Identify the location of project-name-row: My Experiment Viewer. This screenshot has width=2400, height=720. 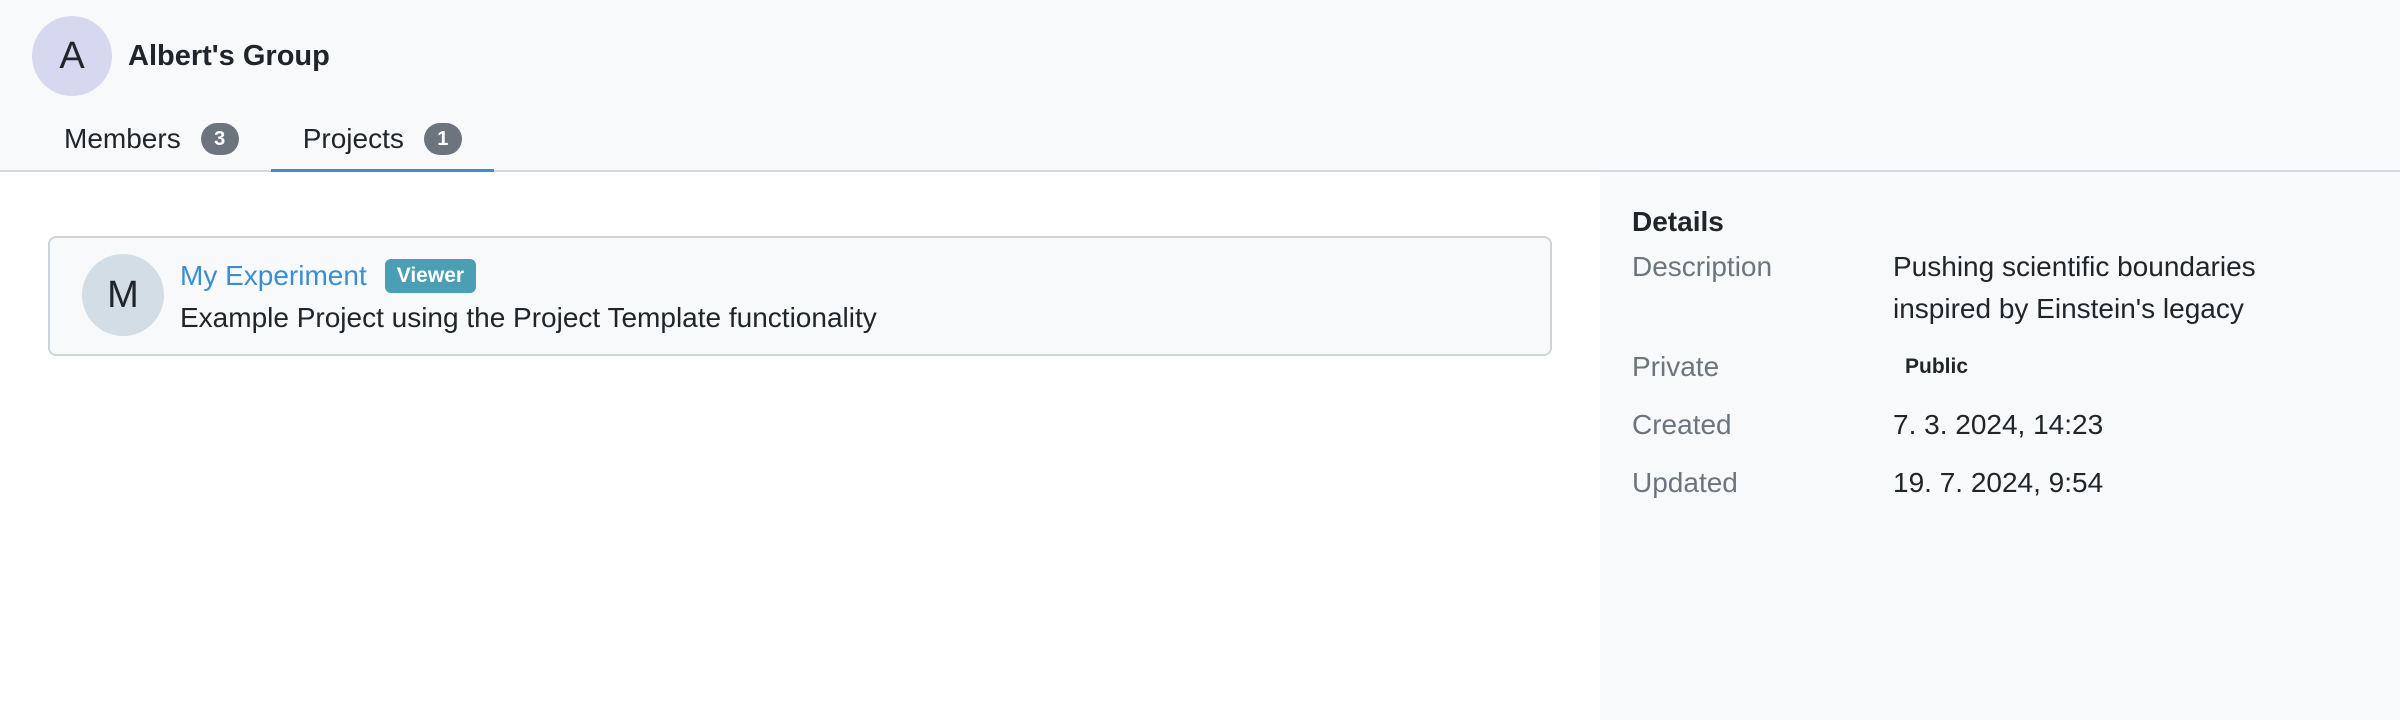
(328, 276).